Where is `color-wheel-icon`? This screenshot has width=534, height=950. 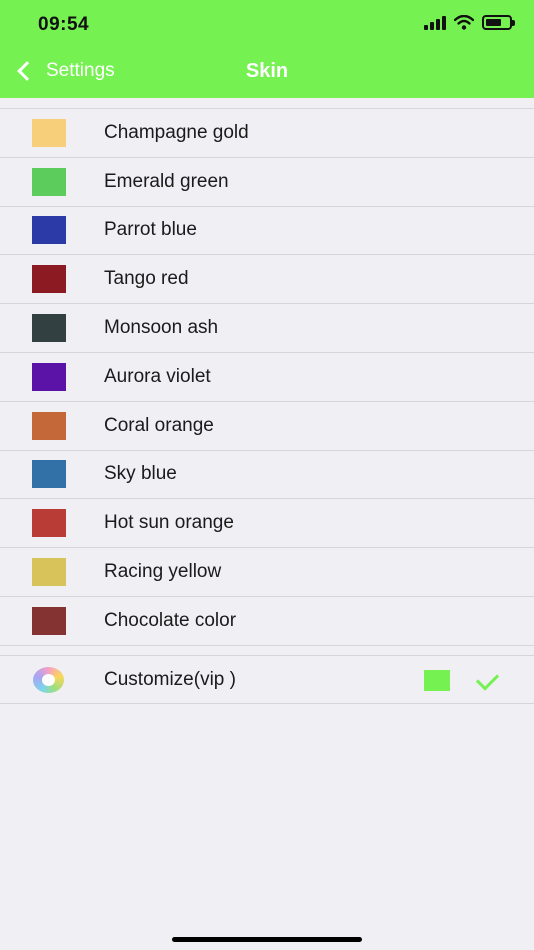
color-wheel-icon is located at coordinates (48, 680).